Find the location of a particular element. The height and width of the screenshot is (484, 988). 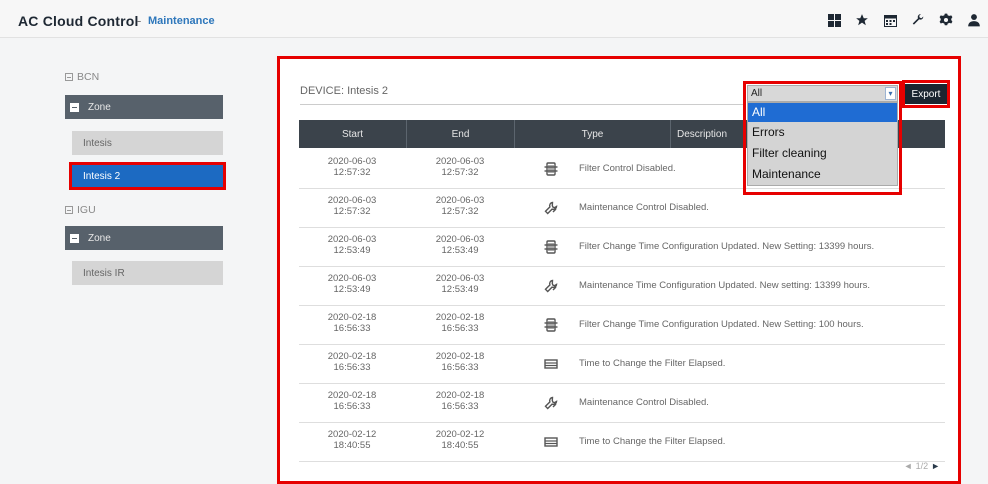

user-icon is located at coordinates (974, 20).